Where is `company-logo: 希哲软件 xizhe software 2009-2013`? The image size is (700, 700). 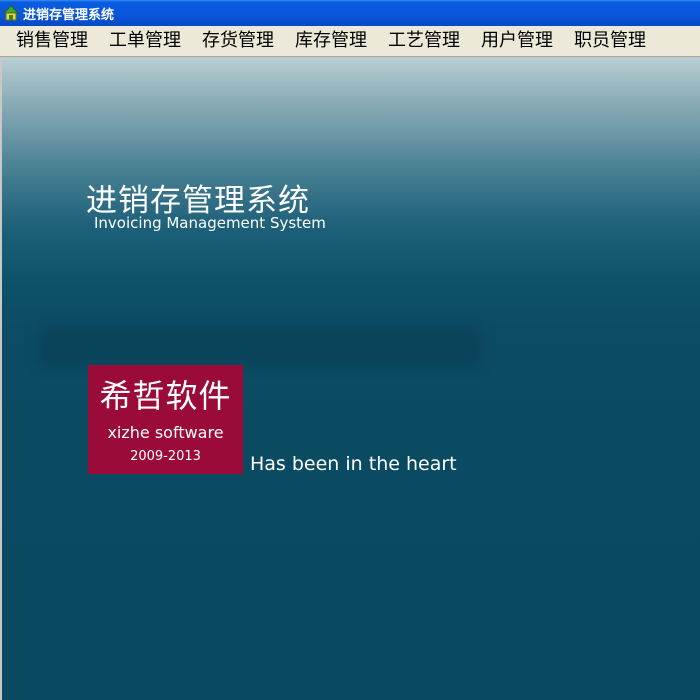 company-logo: 希哲软件 xizhe software 2009-2013 is located at coordinates (165, 419).